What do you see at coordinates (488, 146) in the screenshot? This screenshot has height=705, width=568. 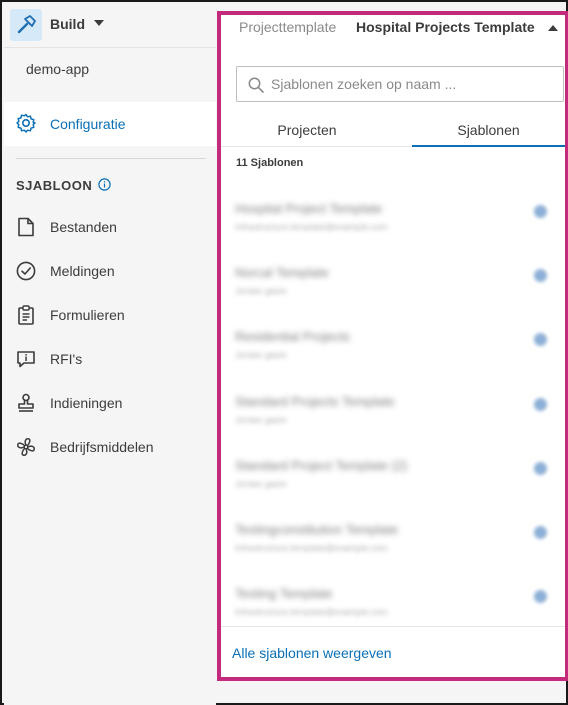 I see `active-tab-indicator` at bounding box center [488, 146].